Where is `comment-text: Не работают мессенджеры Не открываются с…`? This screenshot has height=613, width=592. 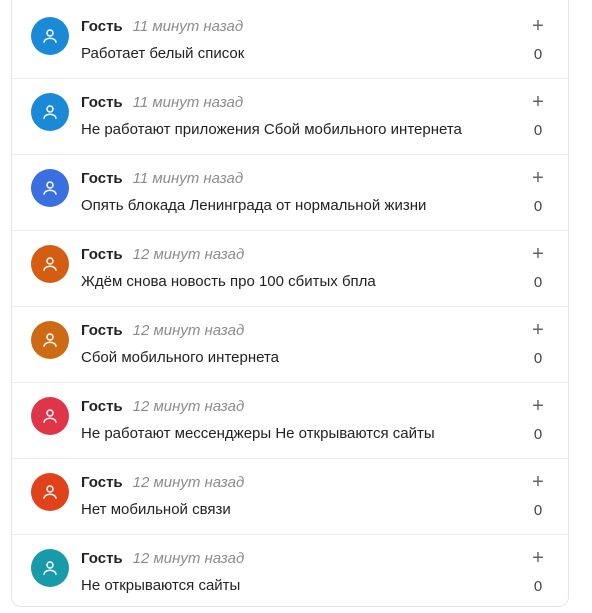
comment-text: Не работают мессенджеры Не открываются с… is located at coordinates (258, 433).